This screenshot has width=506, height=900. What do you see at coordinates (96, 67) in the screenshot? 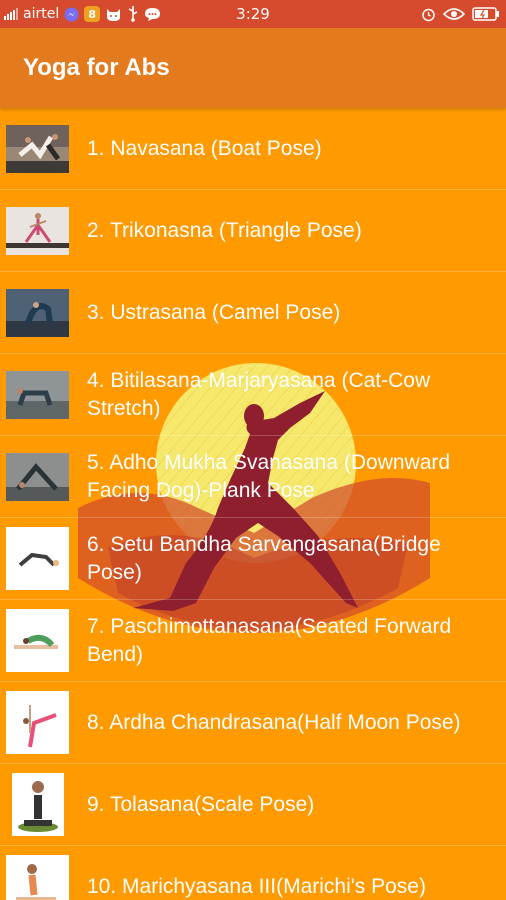
I see `app-title: Yoga for Abs` at bounding box center [96, 67].